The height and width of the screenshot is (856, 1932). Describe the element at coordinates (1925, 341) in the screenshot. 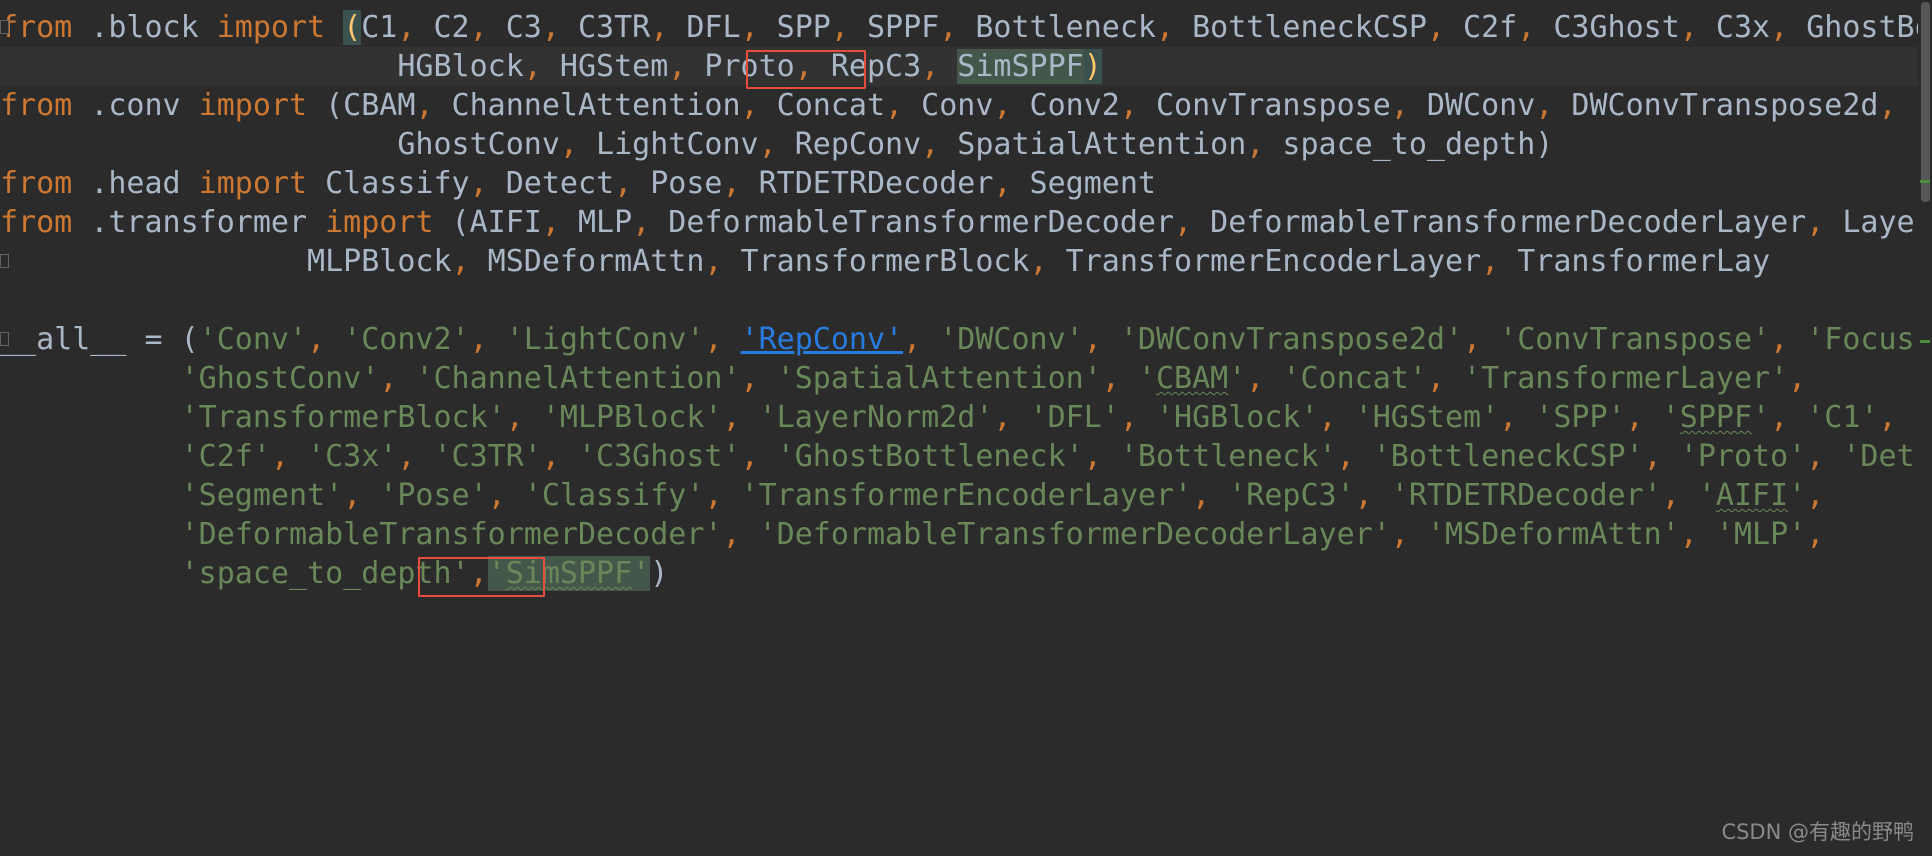

I see `marker-info` at that location.